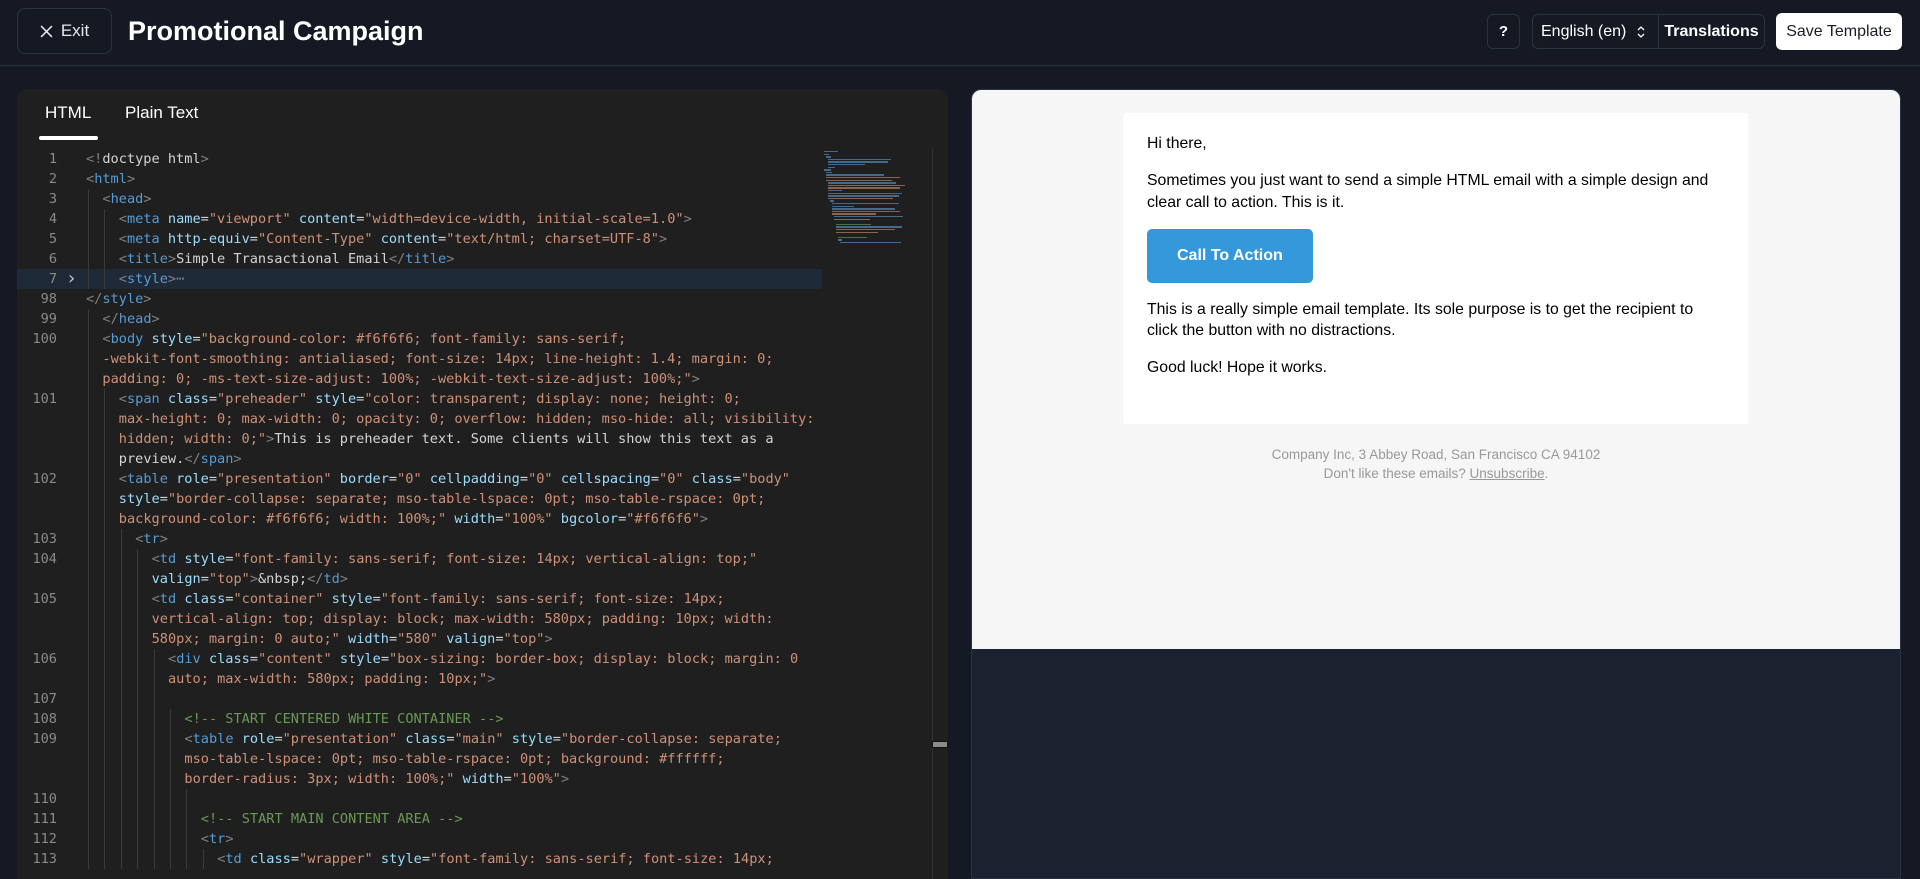 This screenshot has width=1920, height=879. Describe the element at coordinates (328, 679) in the screenshot. I see `code-token: auto; max-width: 580px; padding: 10px;"` at that location.